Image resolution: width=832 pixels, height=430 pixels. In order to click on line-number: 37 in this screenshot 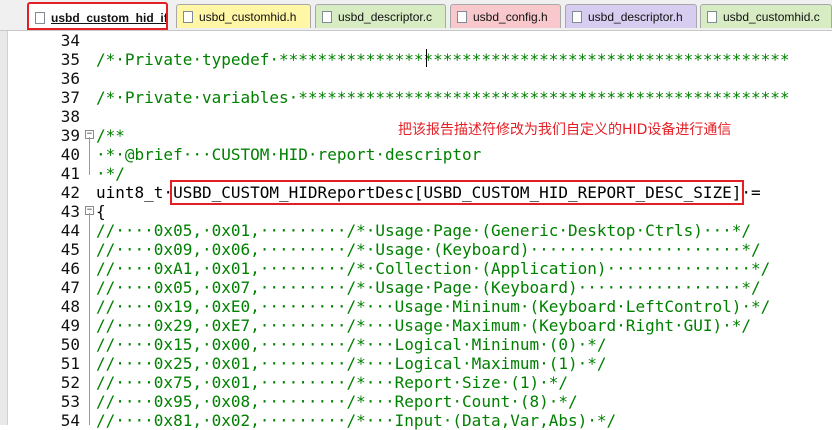, I will do `click(70, 97)`.